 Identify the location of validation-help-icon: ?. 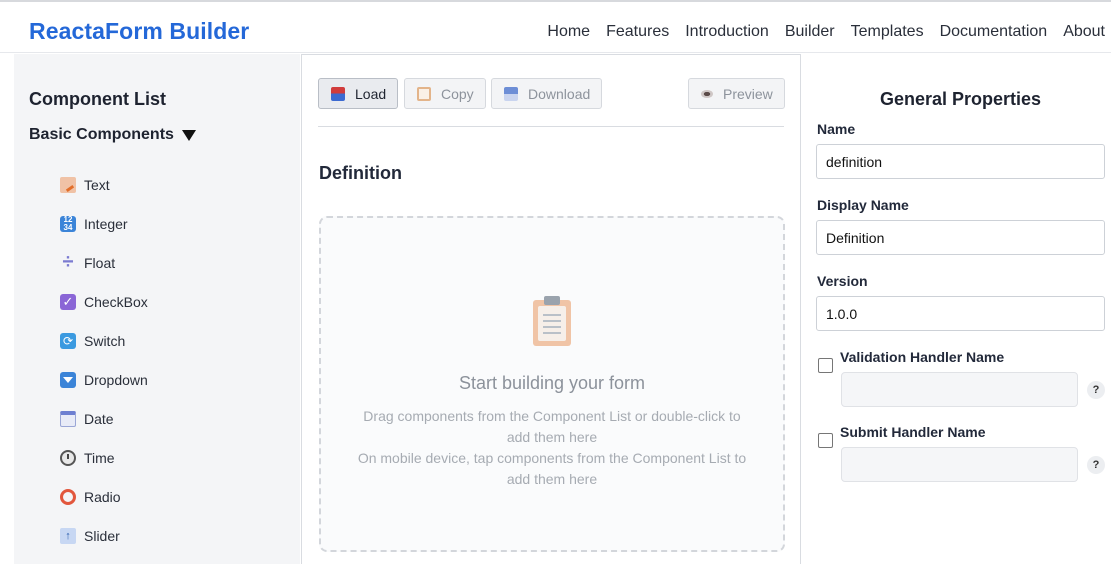
(1096, 390).